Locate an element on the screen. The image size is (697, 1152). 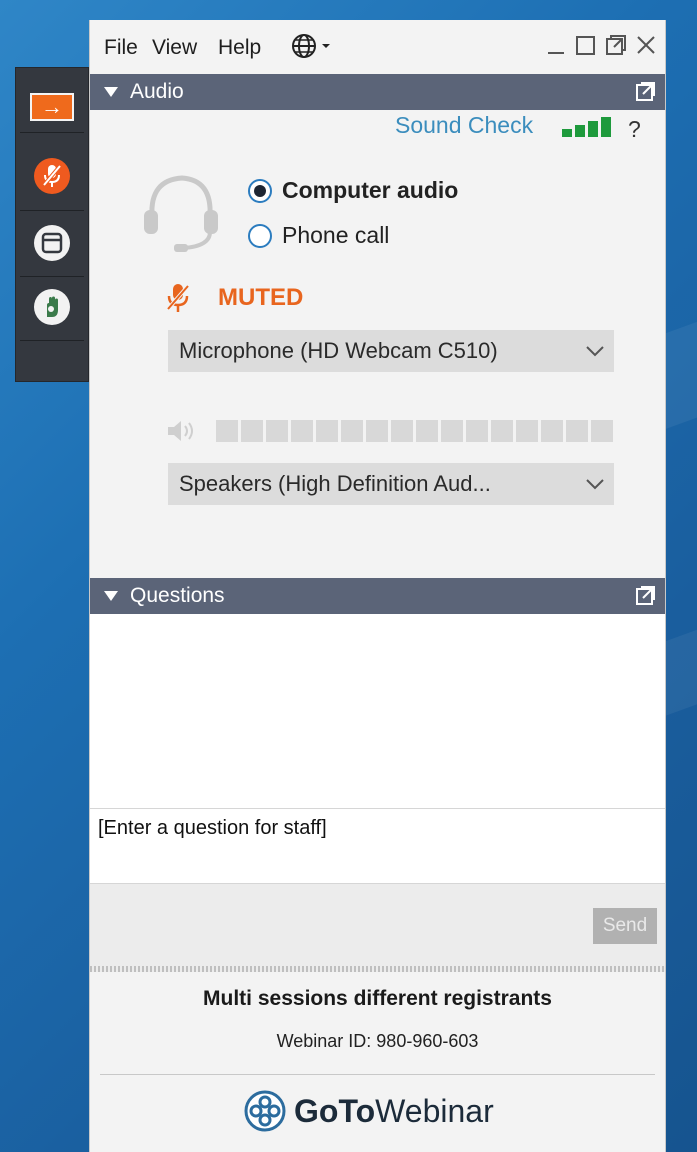
speaker-level-meter is located at coordinates (391, 431).